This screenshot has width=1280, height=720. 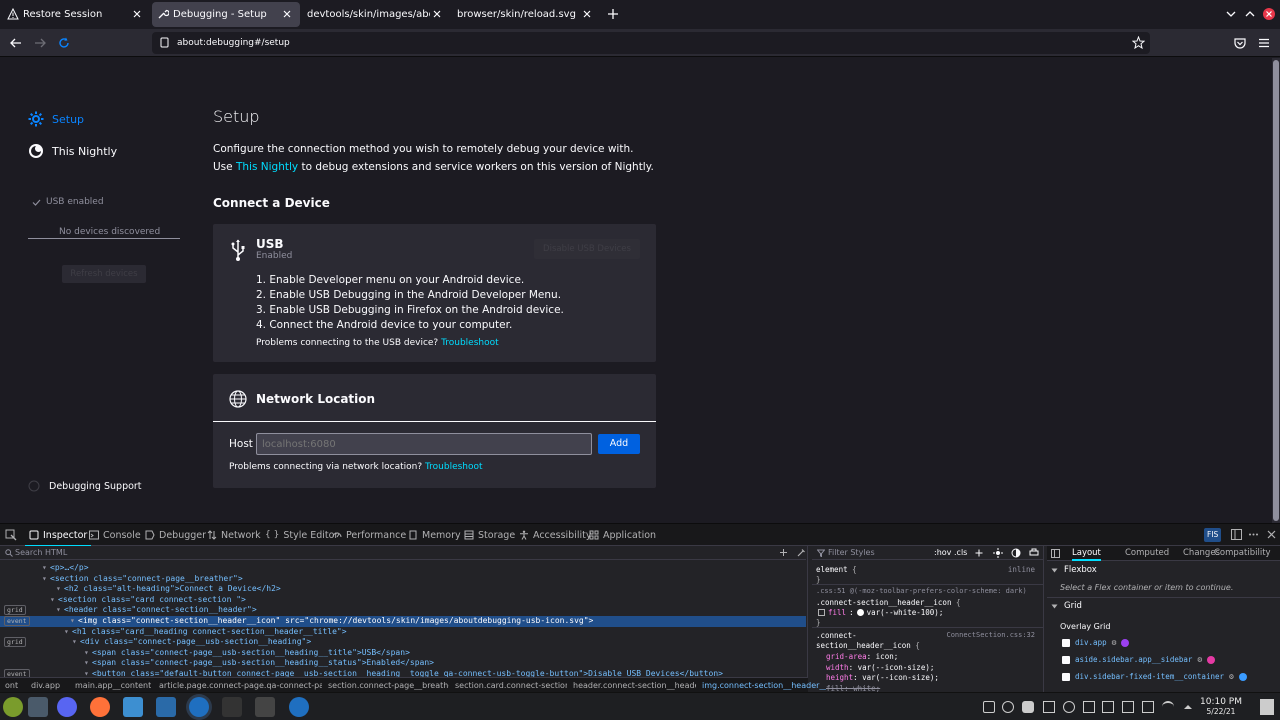 What do you see at coordinates (299, 707) in the screenshot?
I see `nightly-window-icon` at bounding box center [299, 707].